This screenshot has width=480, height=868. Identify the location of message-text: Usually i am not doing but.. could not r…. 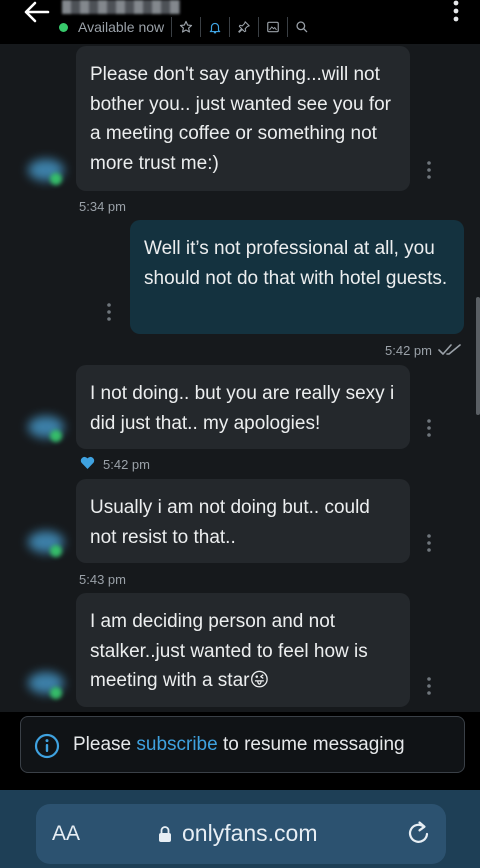
(230, 522).